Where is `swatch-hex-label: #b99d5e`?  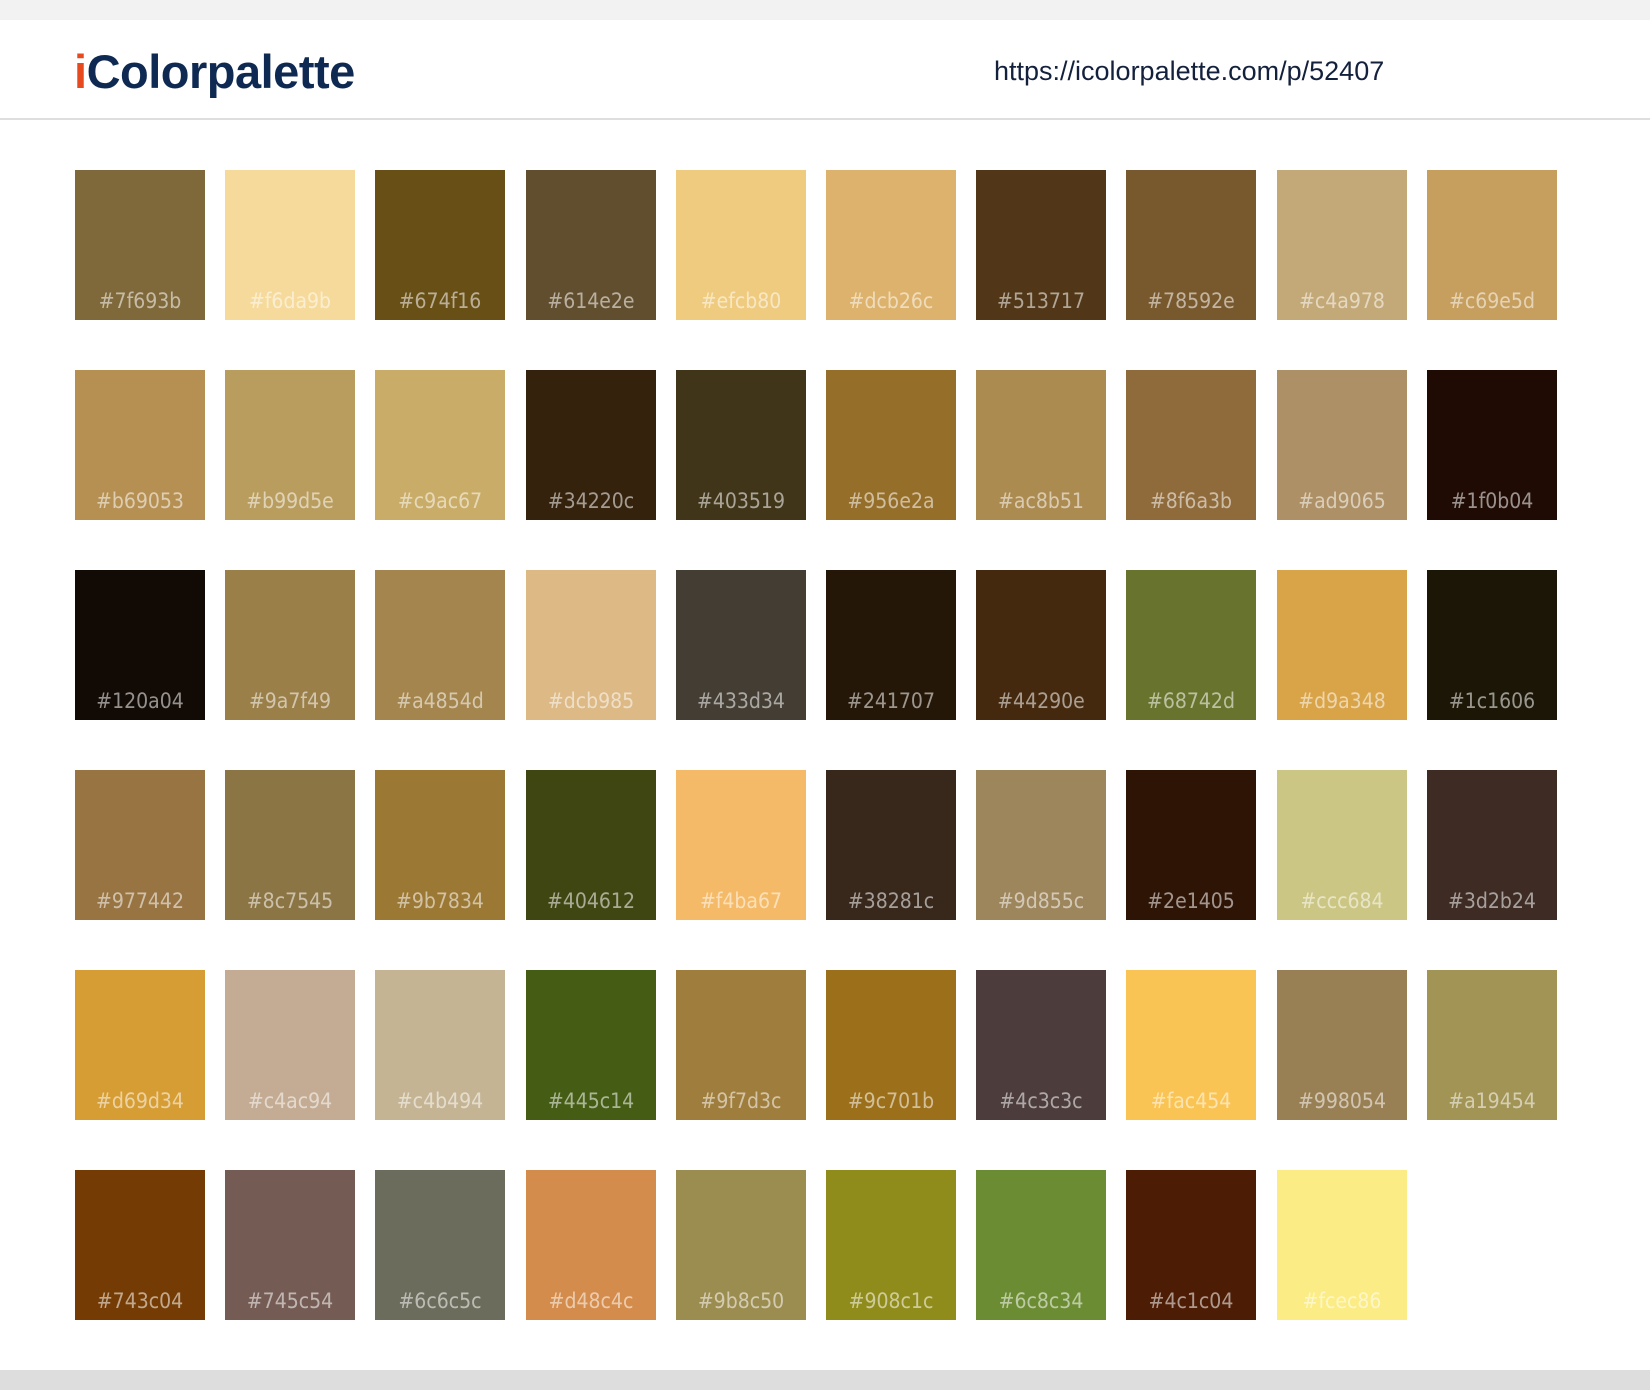
swatch-hex-label: #b99d5e is located at coordinates (290, 501).